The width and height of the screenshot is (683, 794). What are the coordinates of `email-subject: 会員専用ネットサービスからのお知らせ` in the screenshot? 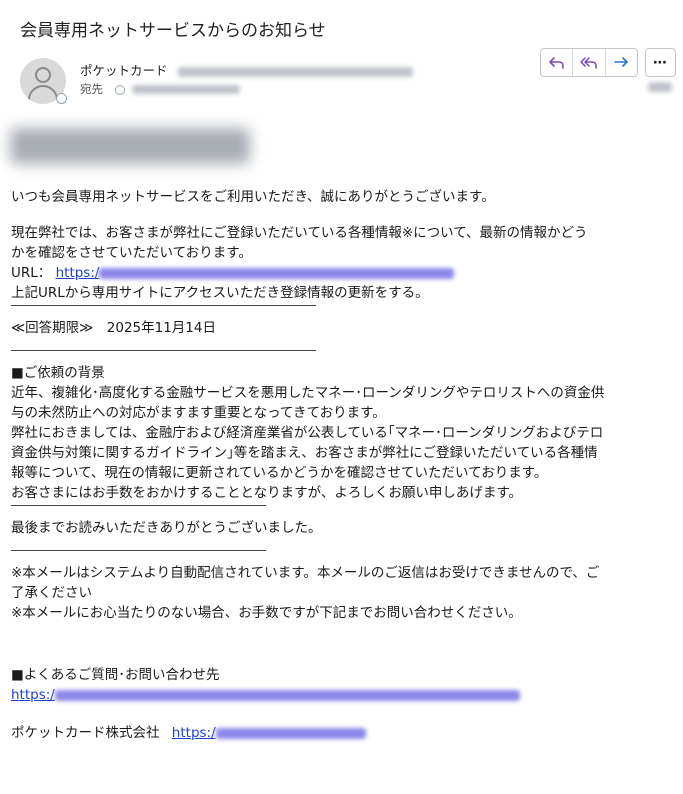 It's located at (173, 31).